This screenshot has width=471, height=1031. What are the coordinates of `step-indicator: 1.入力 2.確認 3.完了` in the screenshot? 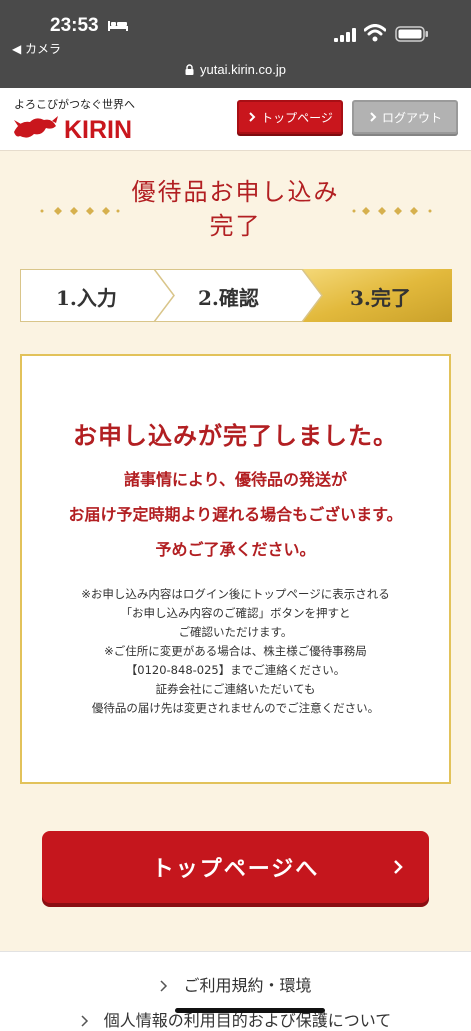 It's located at (236, 295).